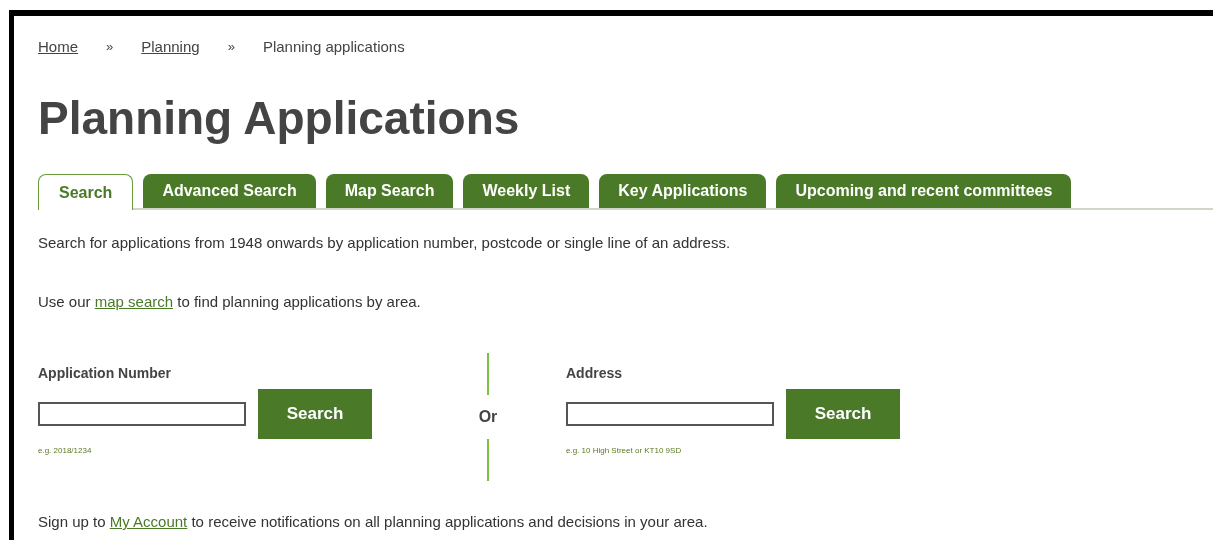 The height and width of the screenshot is (540, 1213). I want to click on tab: Advanced Search, so click(229, 191).